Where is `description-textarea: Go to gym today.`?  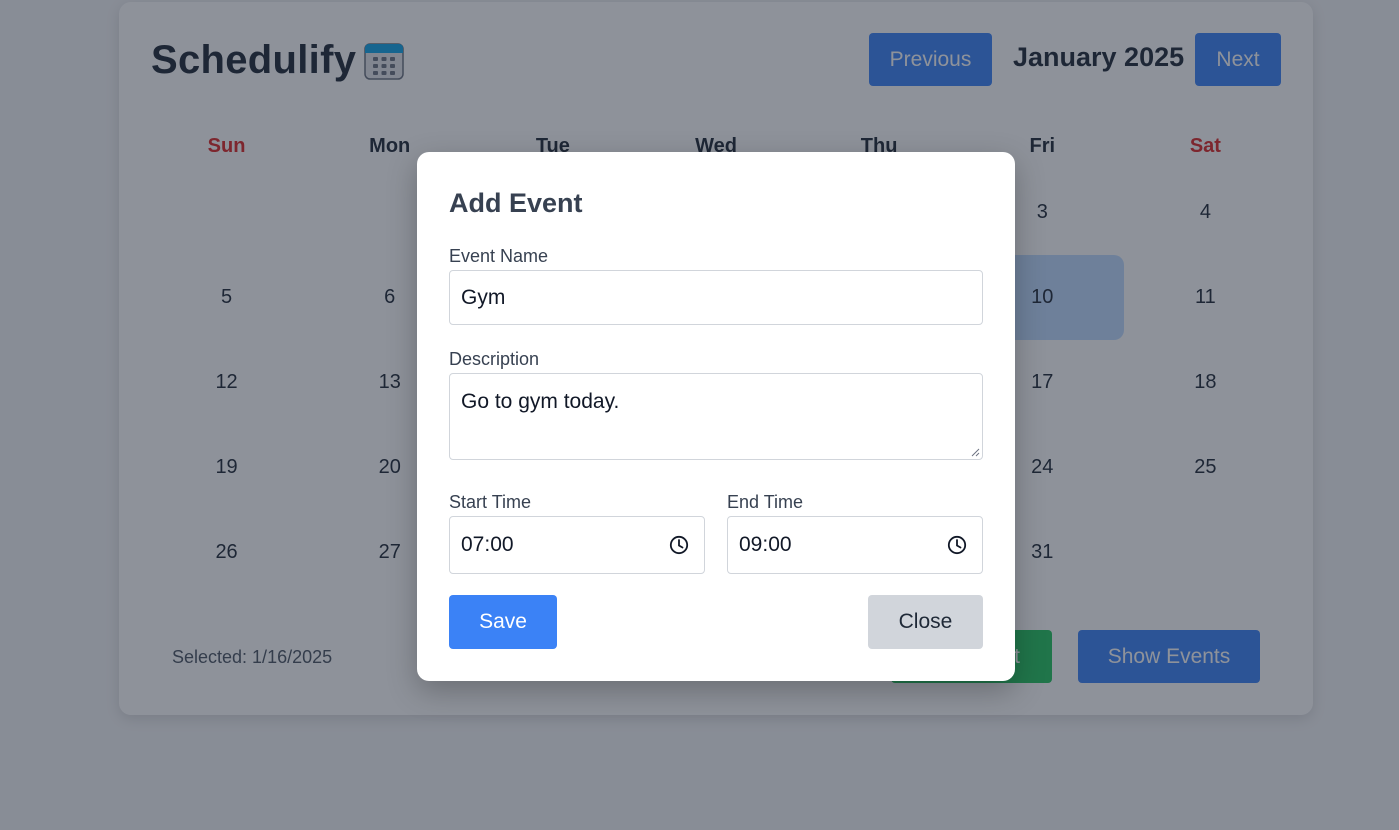 description-textarea: Go to gym today. is located at coordinates (716, 416).